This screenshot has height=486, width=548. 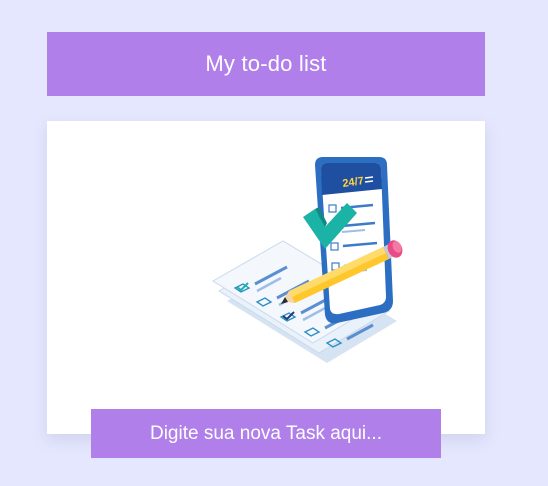 I want to click on page-title: My to-do list, so click(x=266, y=63).